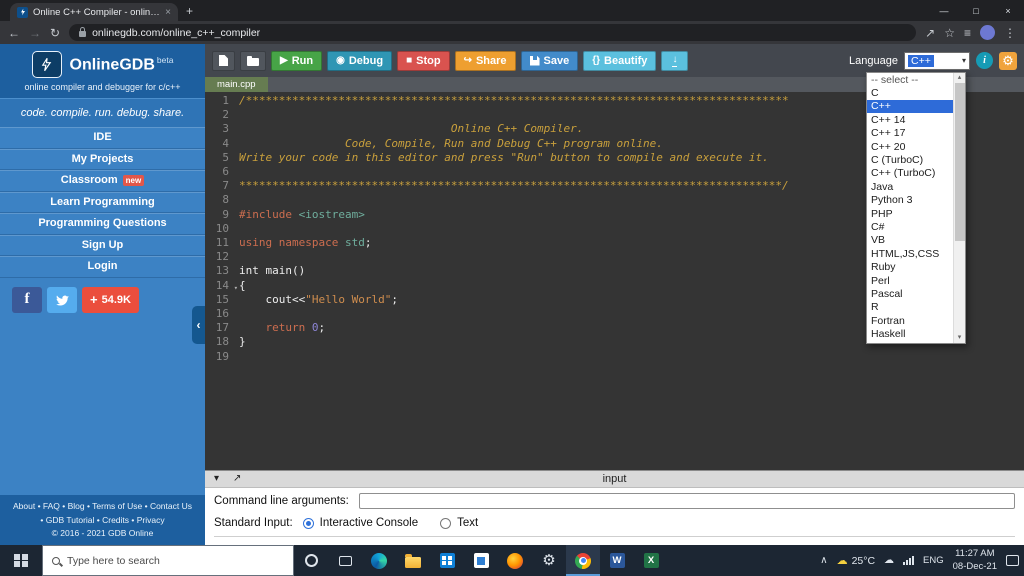 This screenshot has height=576, width=1024. Describe the element at coordinates (102, 245) in the screenshot. I see `sidebar-item-sign-up: Sign Up` at that location.